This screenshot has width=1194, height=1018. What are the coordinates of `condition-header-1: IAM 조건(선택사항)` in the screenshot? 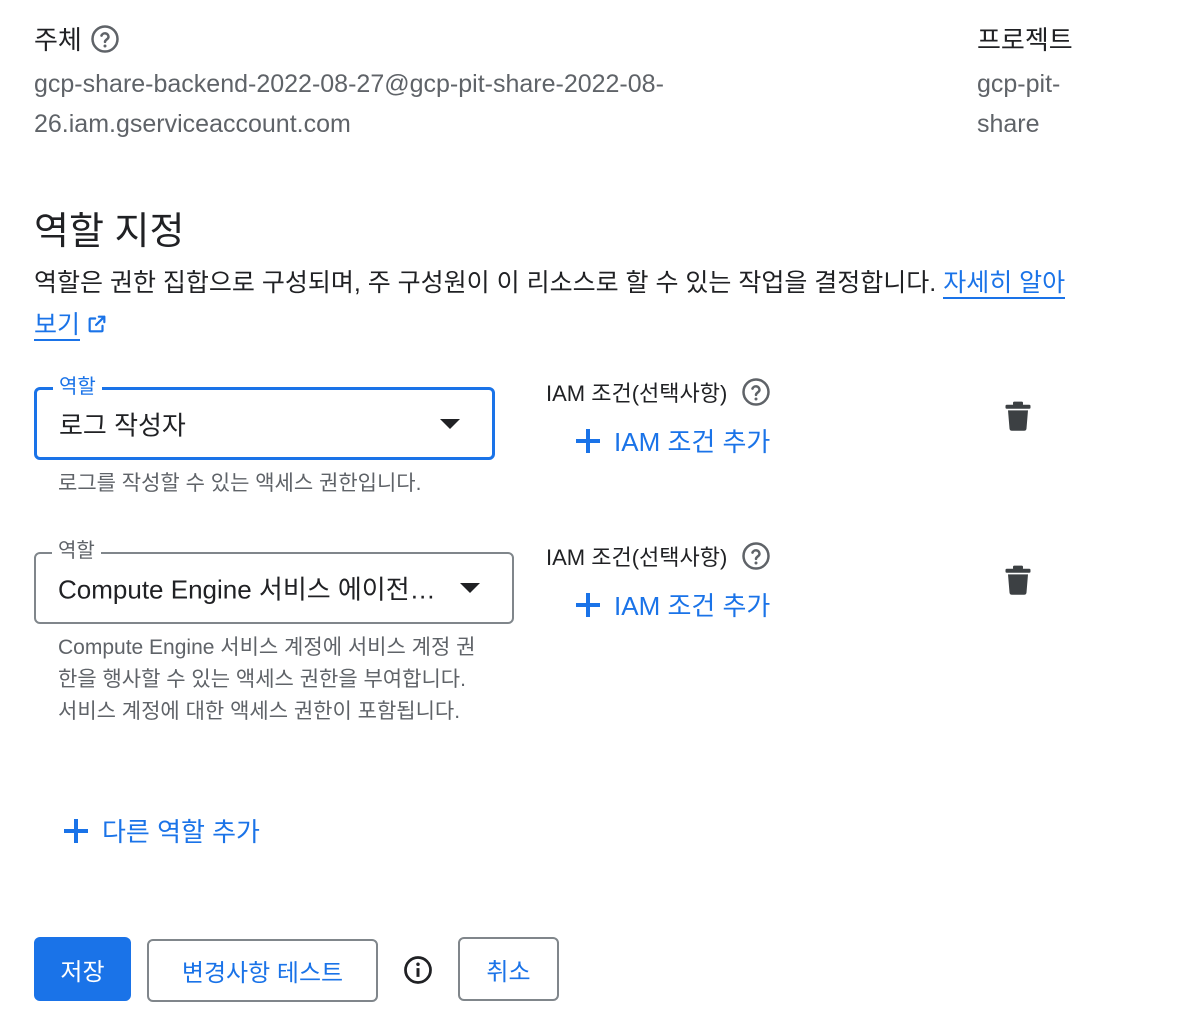 It's located at (658, 392).